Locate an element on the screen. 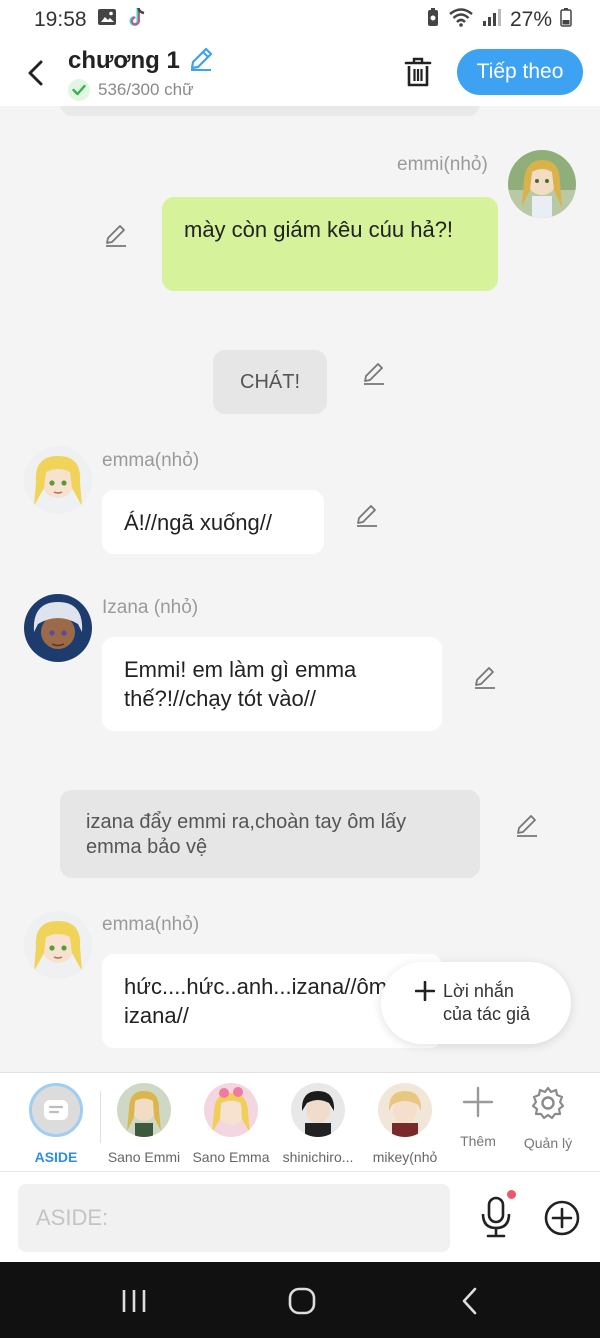 This screenshot has width=600, height=1338. input-bar is located at coordinates (300, 1217).